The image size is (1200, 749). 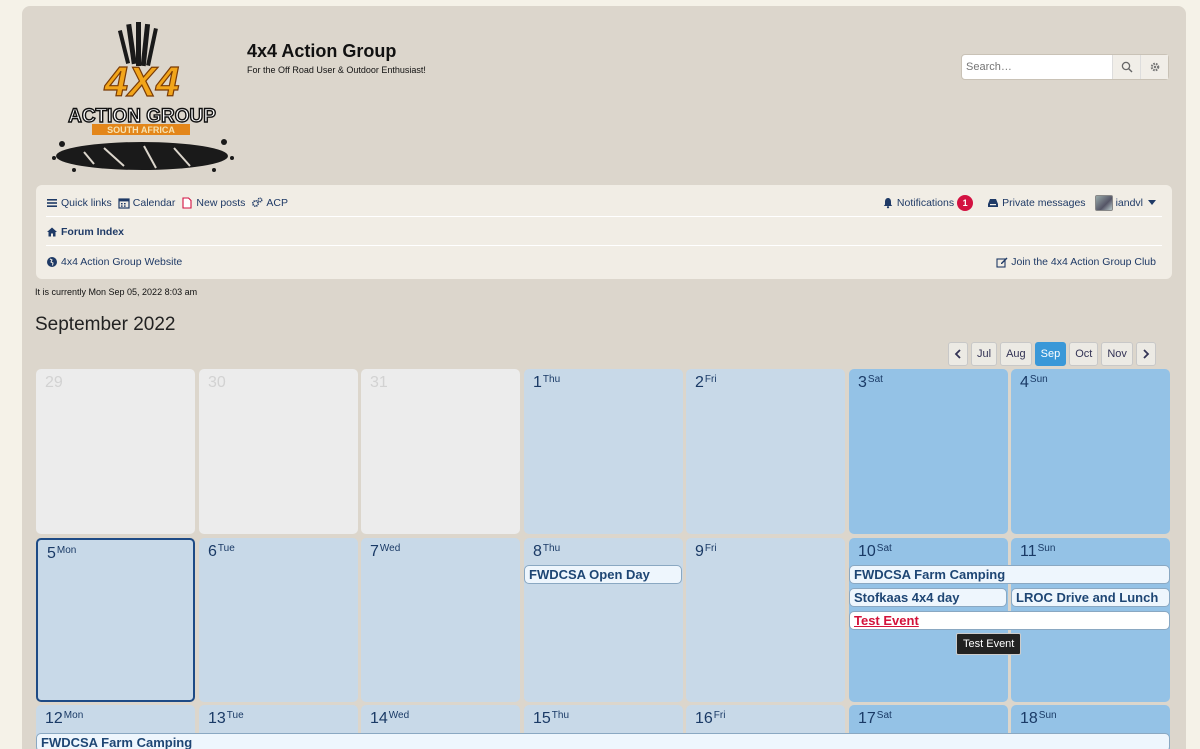 I want to click on site-title: 4x4 Action Group, so click(x=321, y=51).